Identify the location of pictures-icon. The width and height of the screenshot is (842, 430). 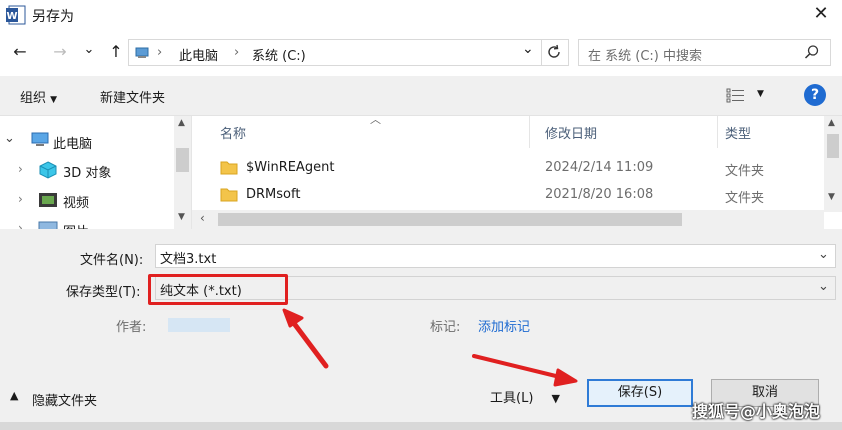
(48, 225).